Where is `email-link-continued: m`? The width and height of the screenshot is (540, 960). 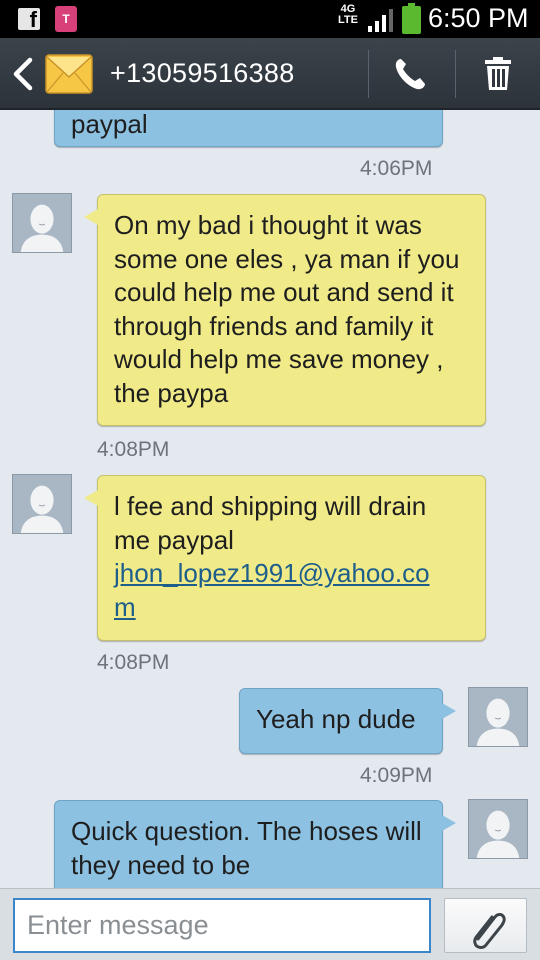 email-link-continued: m is located at coordinates (125, 607).